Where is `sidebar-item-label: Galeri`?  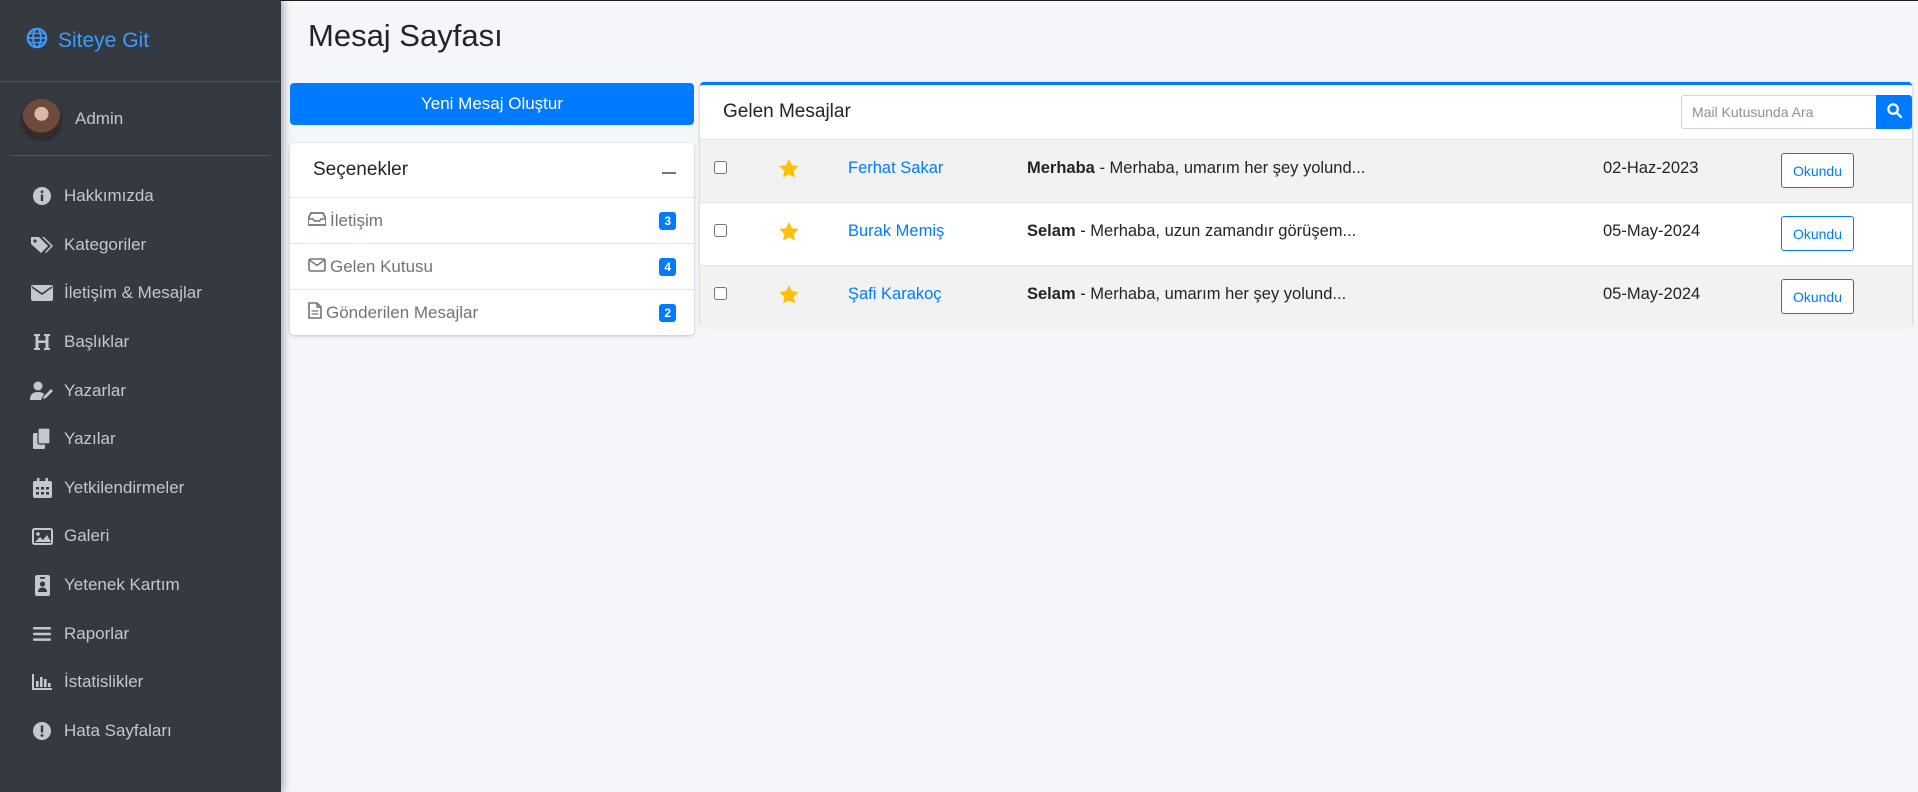 sidebar-item-label: Galeri is located at coordinates (87, 536).